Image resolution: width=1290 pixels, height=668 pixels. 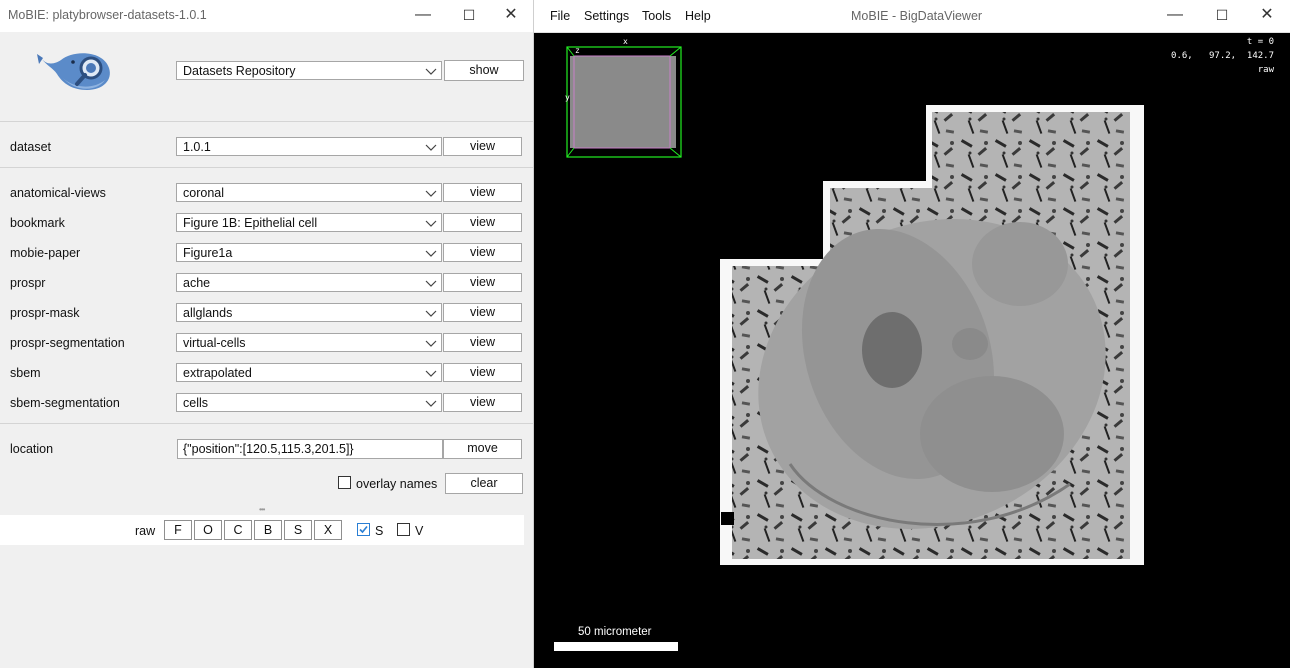 I want to click on dataset-view-button: view, so click(x=482, y=146).